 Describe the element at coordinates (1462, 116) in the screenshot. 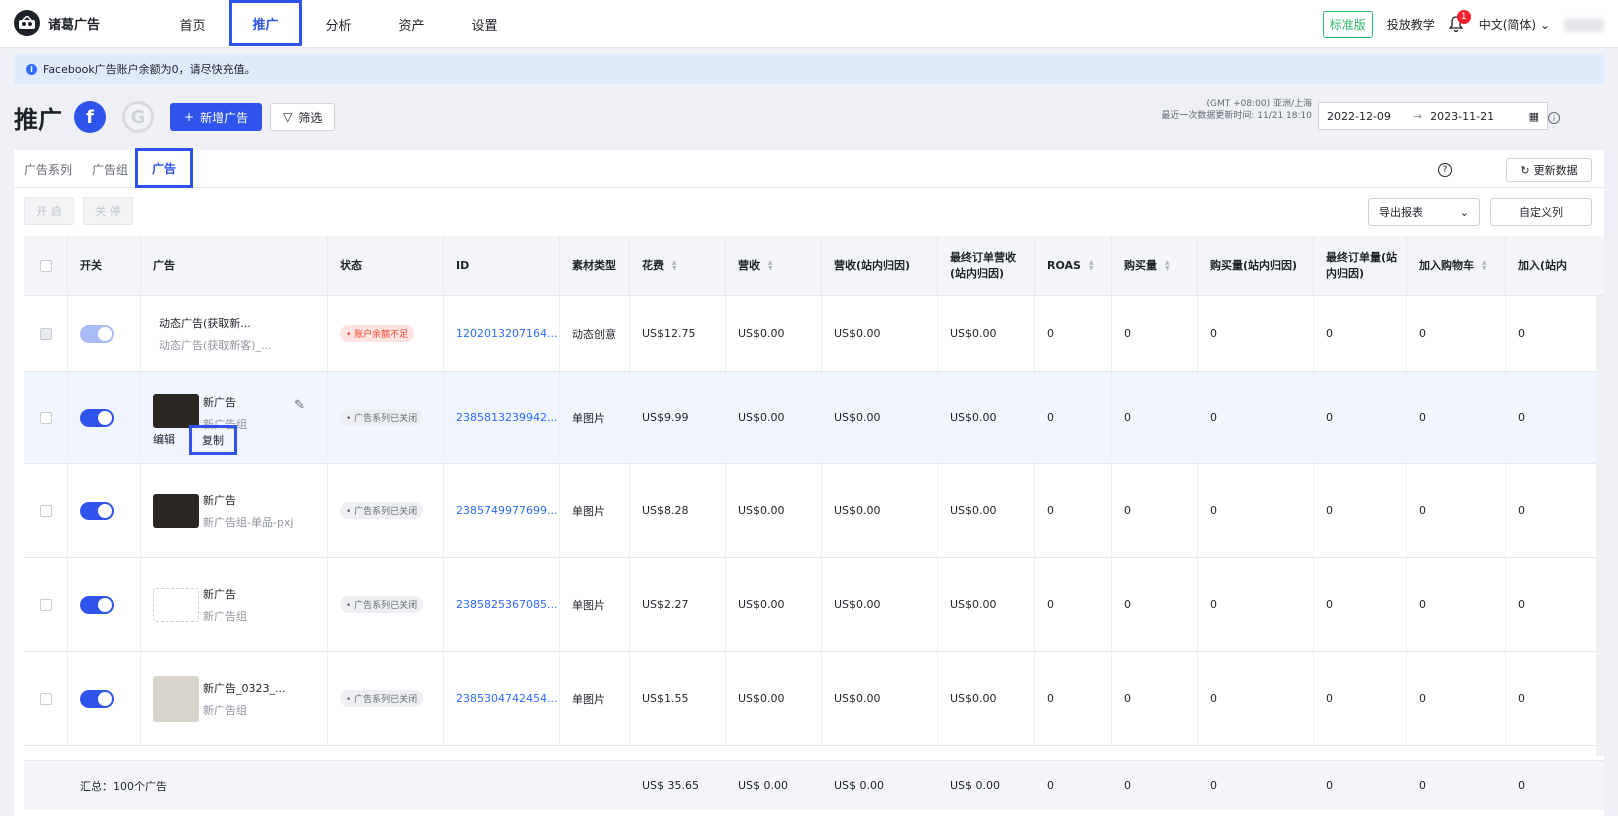

I see `date-end: 2023-11-21` at that location.